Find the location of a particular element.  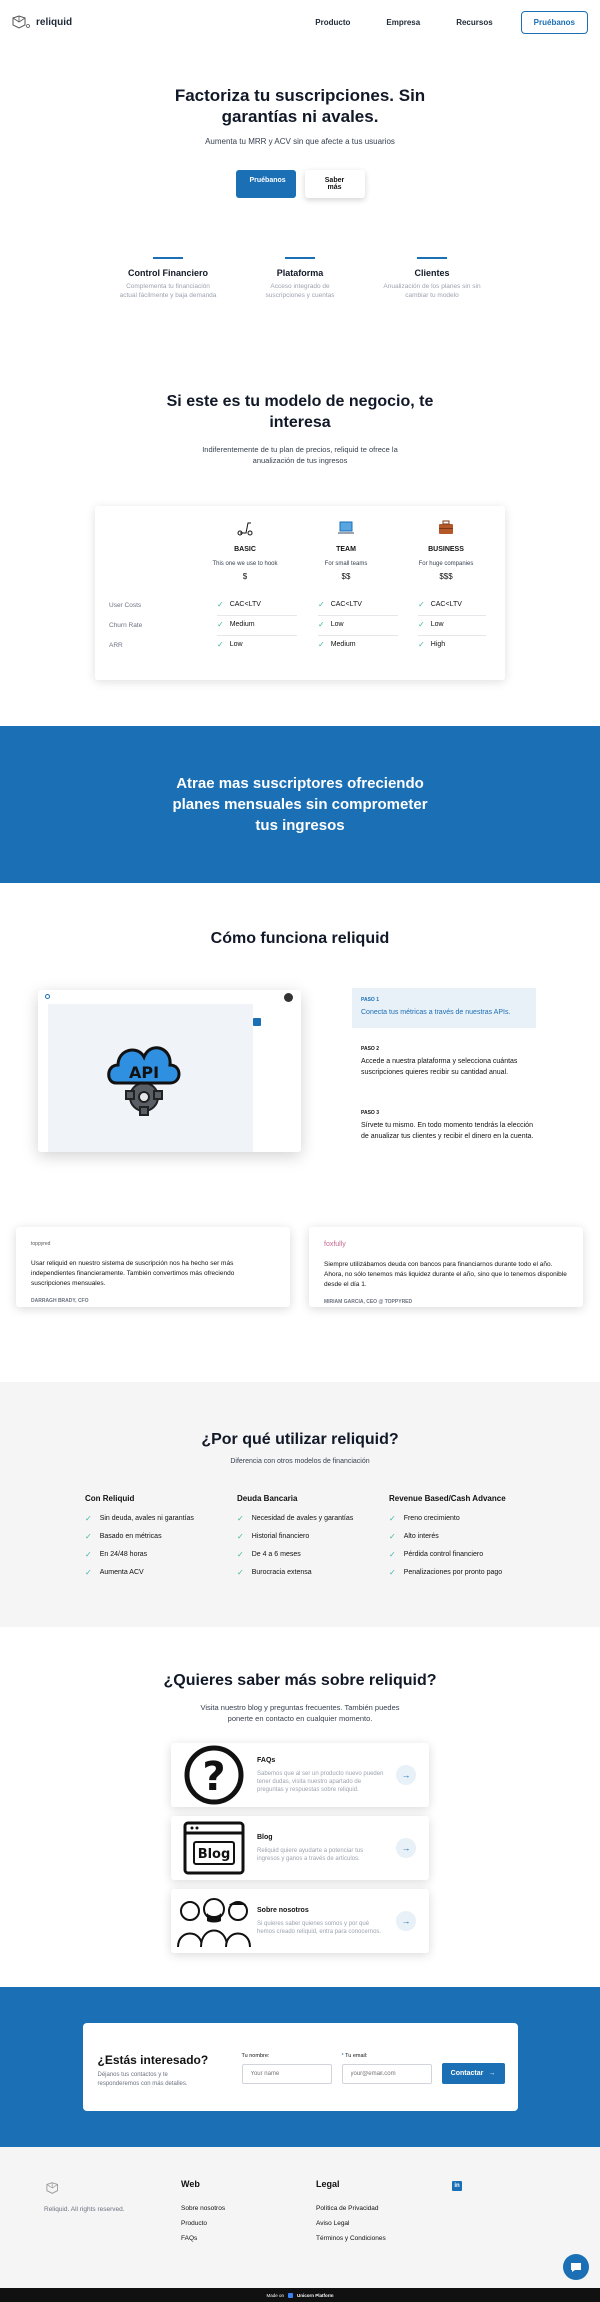

feature-title: Control Financiero is located at coordinates (167, 273).